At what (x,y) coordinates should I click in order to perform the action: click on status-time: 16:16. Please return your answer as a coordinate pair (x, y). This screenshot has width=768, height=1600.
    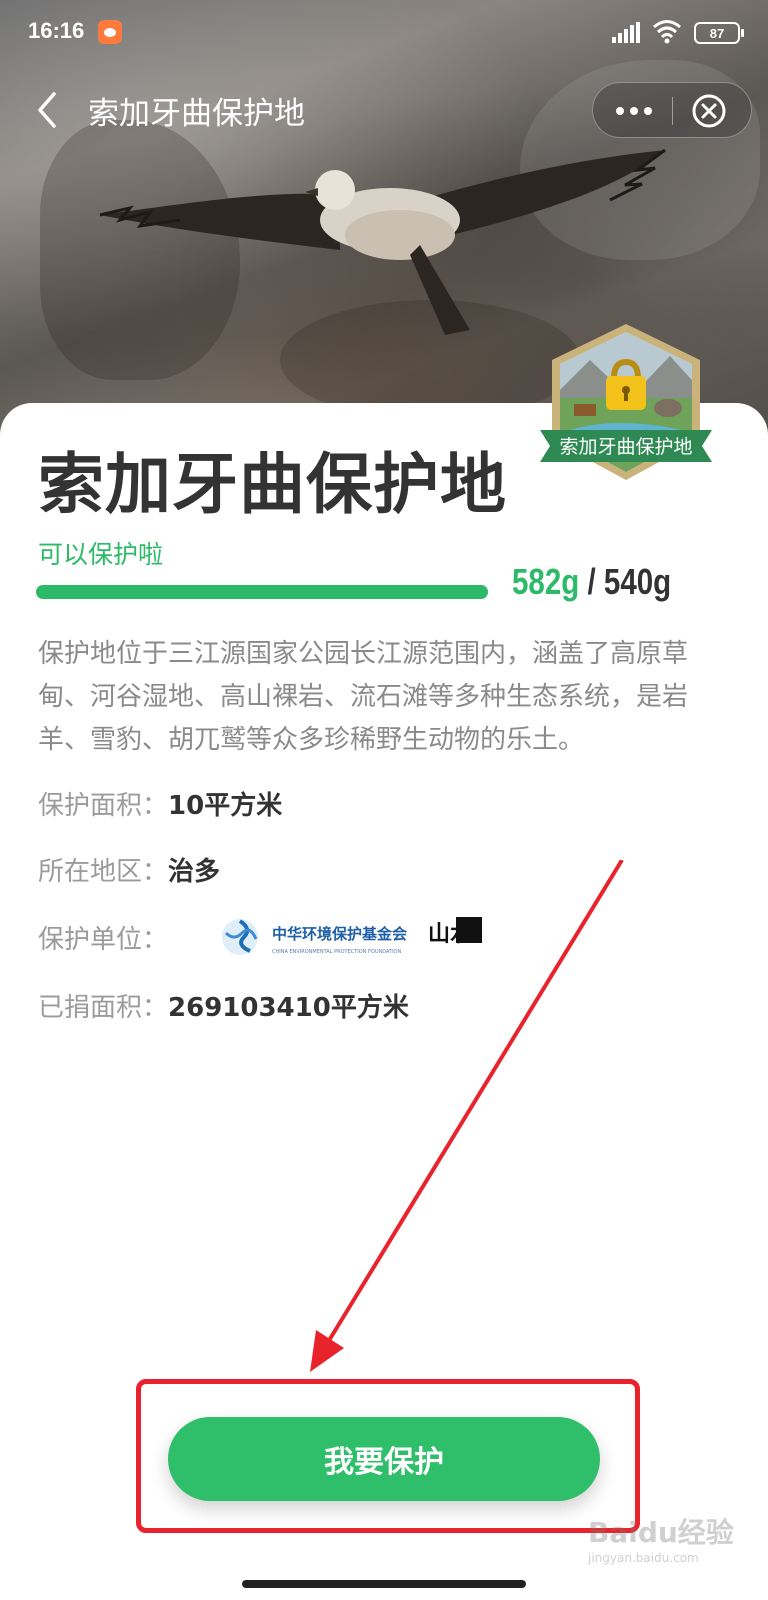
    Looking at the image, I should click on (56, 30).